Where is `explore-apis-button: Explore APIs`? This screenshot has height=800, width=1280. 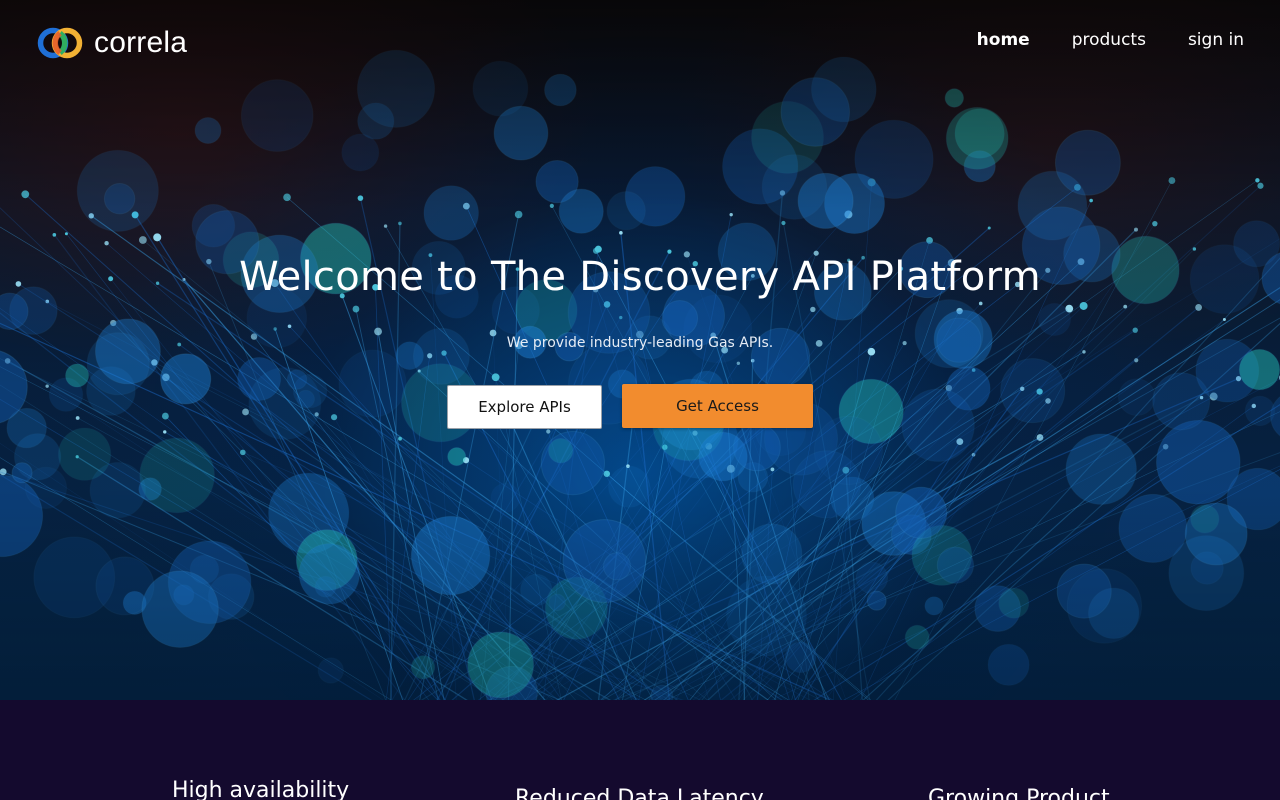
explore-apis-button: Explore APIs is located at coordinates (524, 407).